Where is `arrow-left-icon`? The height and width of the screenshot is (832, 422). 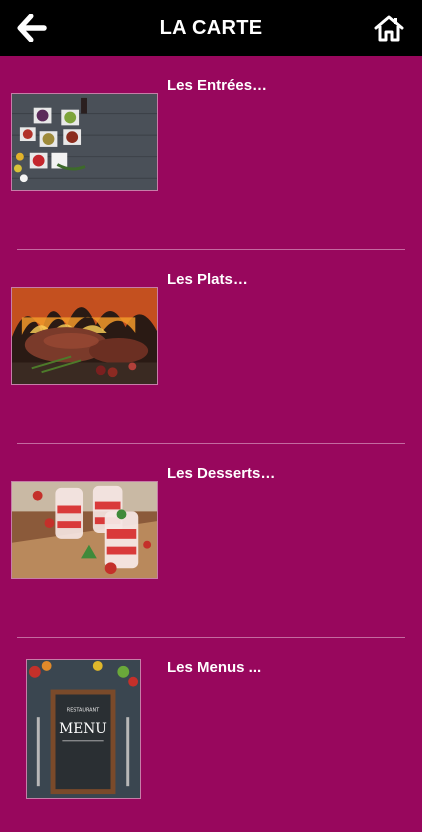 arrow-left-icon is located at coordinates (32, 28).